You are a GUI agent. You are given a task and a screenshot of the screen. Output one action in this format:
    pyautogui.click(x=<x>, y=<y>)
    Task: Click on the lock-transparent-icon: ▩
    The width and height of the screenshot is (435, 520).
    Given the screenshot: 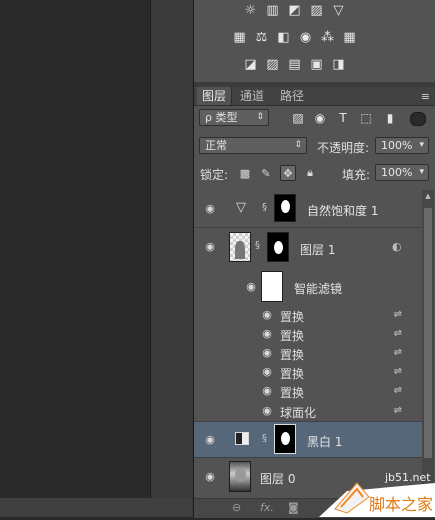 What is the action you would take?
    pyautogui.click(x=245, y=173)
    